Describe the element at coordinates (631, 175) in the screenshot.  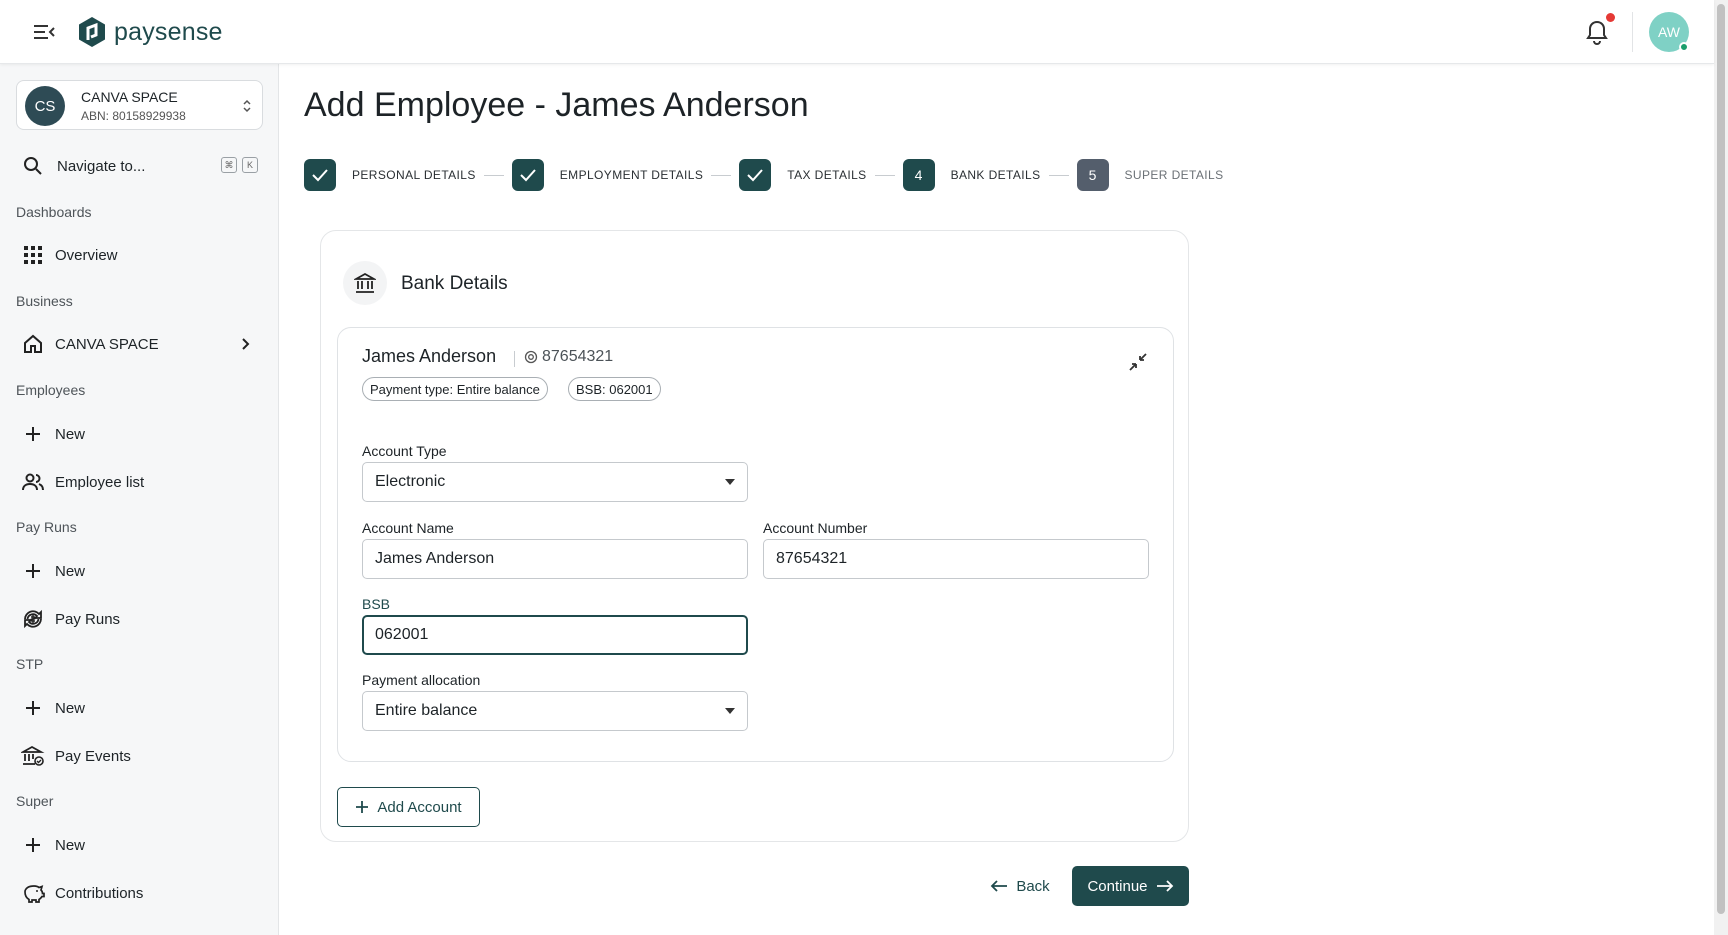
I see `step-label-employment: EMPLOYMENT DETAILS` at that location.